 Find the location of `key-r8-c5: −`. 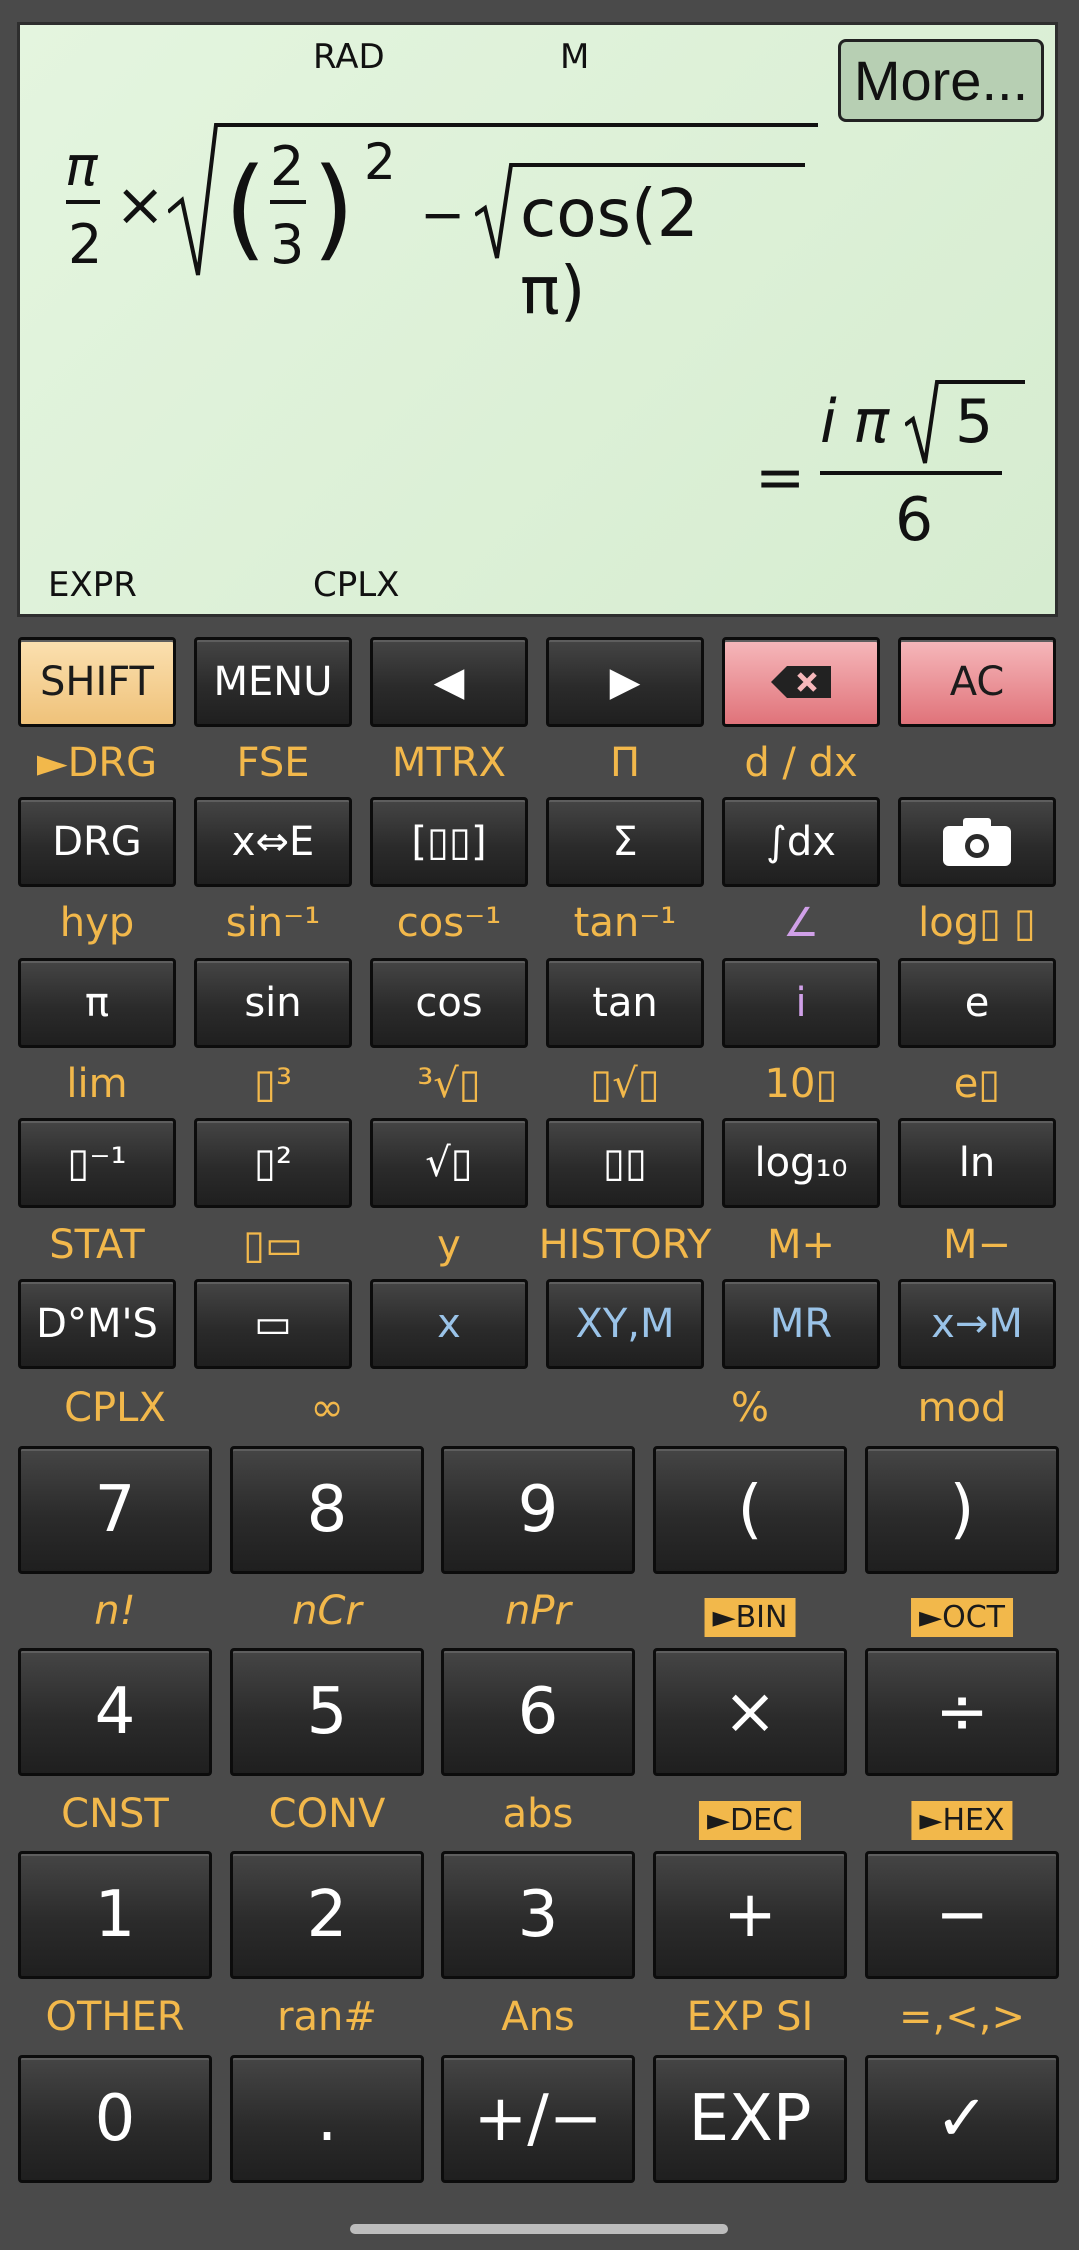

key-r8-c5: − is located at coordinates (962, 1915).